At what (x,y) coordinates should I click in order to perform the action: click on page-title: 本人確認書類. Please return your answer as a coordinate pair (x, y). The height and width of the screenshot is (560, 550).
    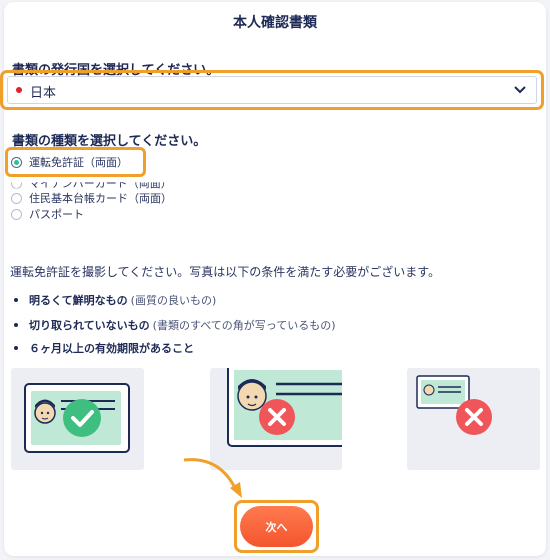
    Looking at the image, I should click on (275, 23).